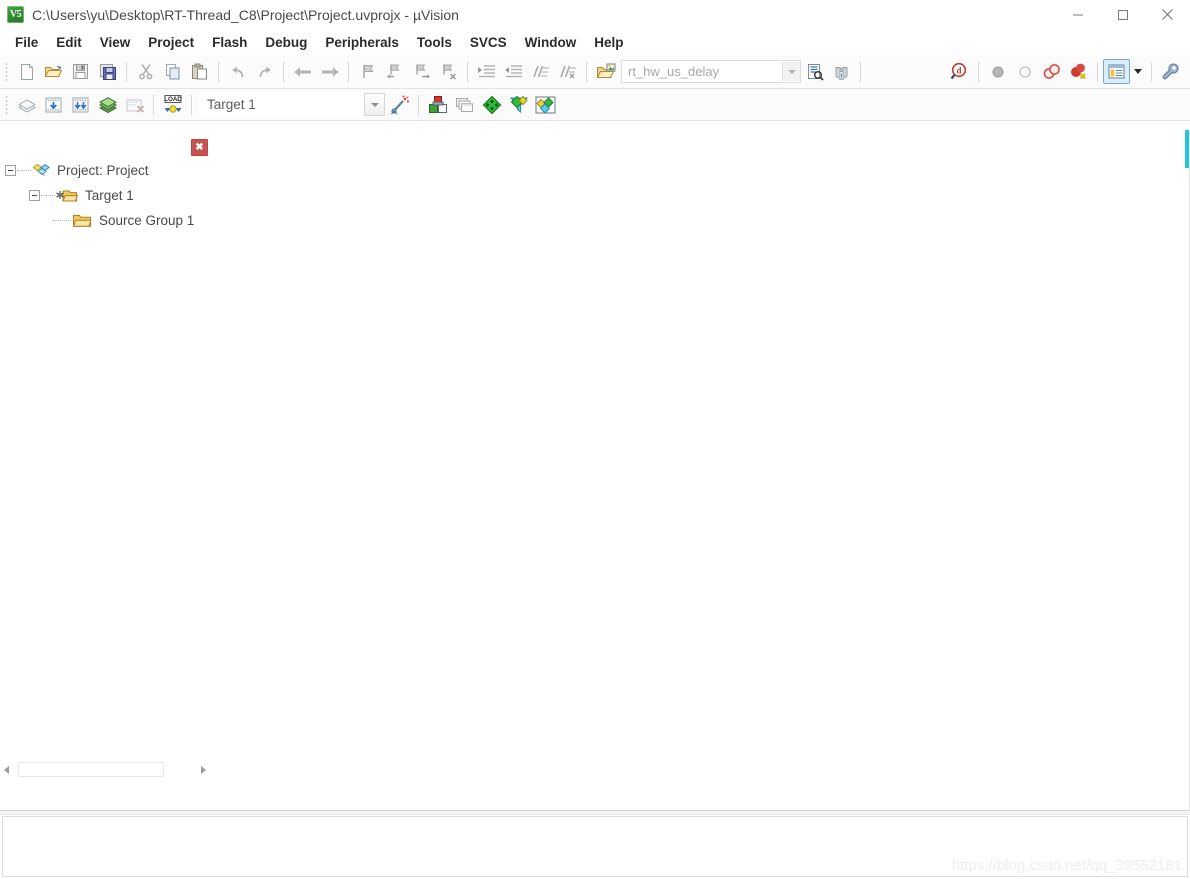 The image size is (1190, 879). I want to click on target-options-wizard-button, so click(399, 104).